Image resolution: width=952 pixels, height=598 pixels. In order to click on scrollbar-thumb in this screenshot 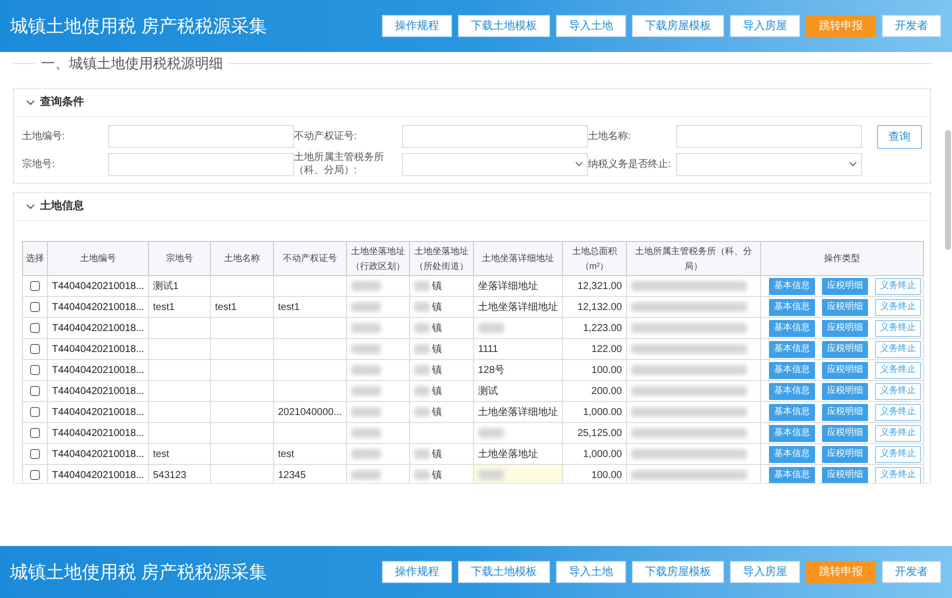, I will do `click(948, 190)`.